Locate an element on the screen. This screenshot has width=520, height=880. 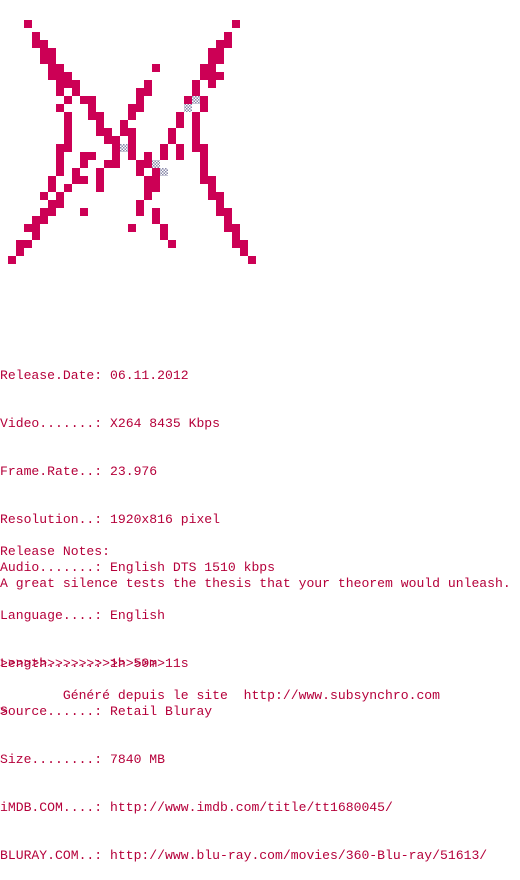
size-line: Size........: 7840 MB is located at coordinates (83, 759).